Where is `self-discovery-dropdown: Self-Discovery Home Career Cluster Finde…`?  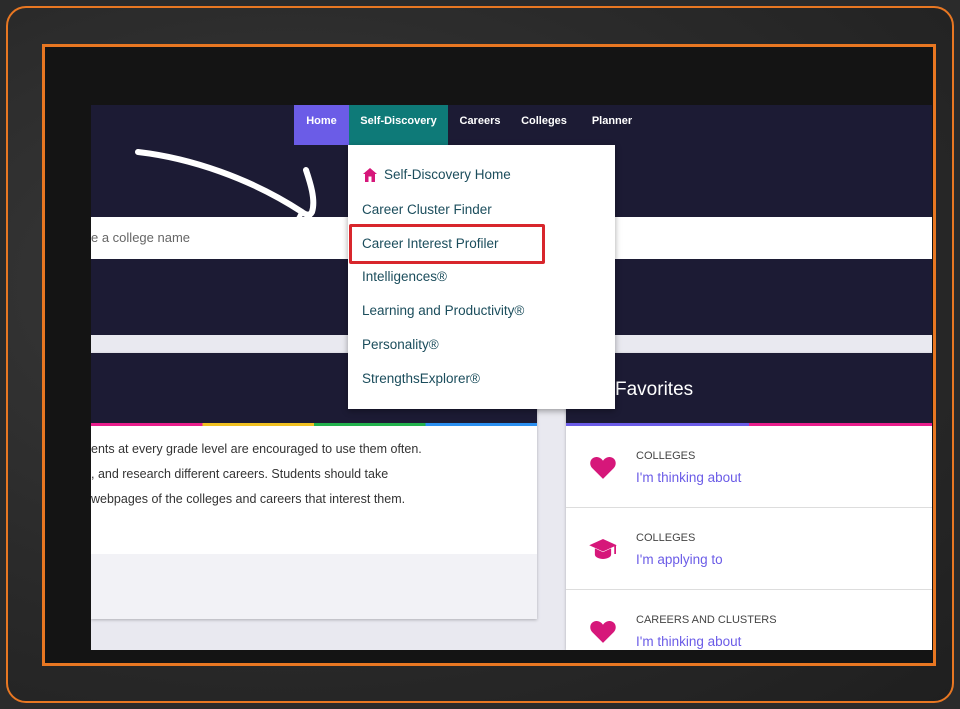 self-discovery-dropdown: Self-Discovery Home Career Cluster Finde… is located at coordinates (481, 277).